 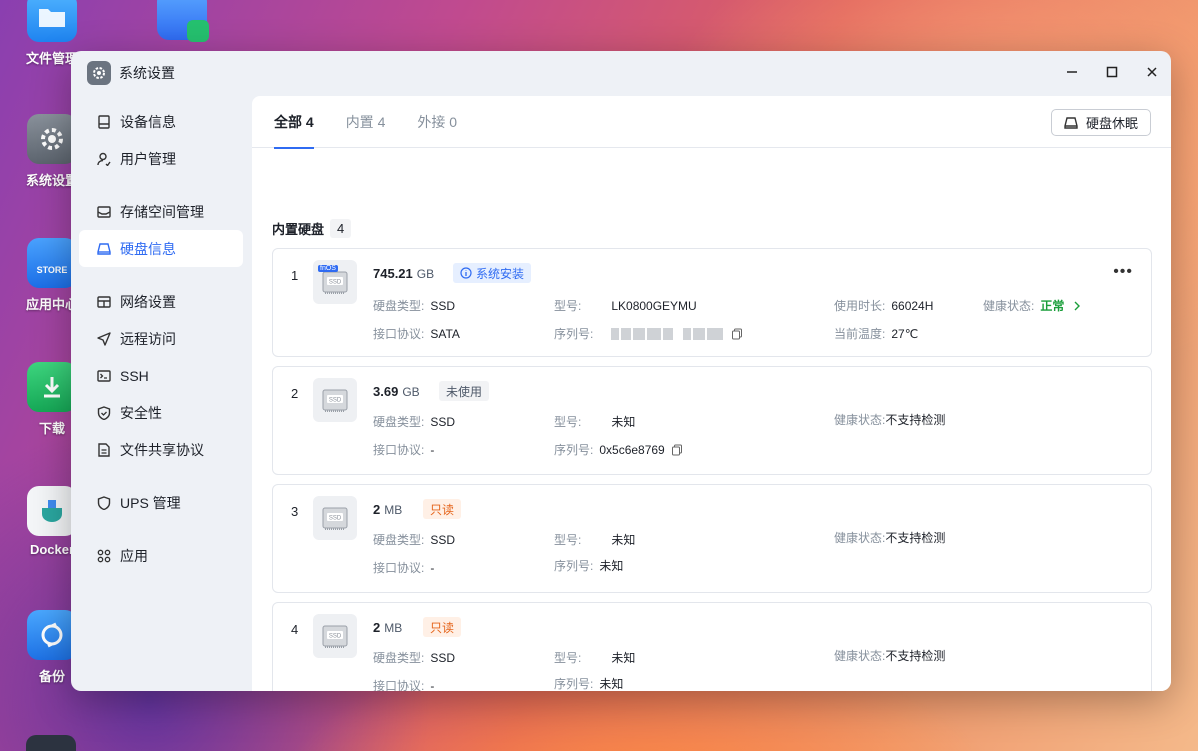 I want to click on sidebar-item-label: 硬盘信息, so click(x=148, y=248).